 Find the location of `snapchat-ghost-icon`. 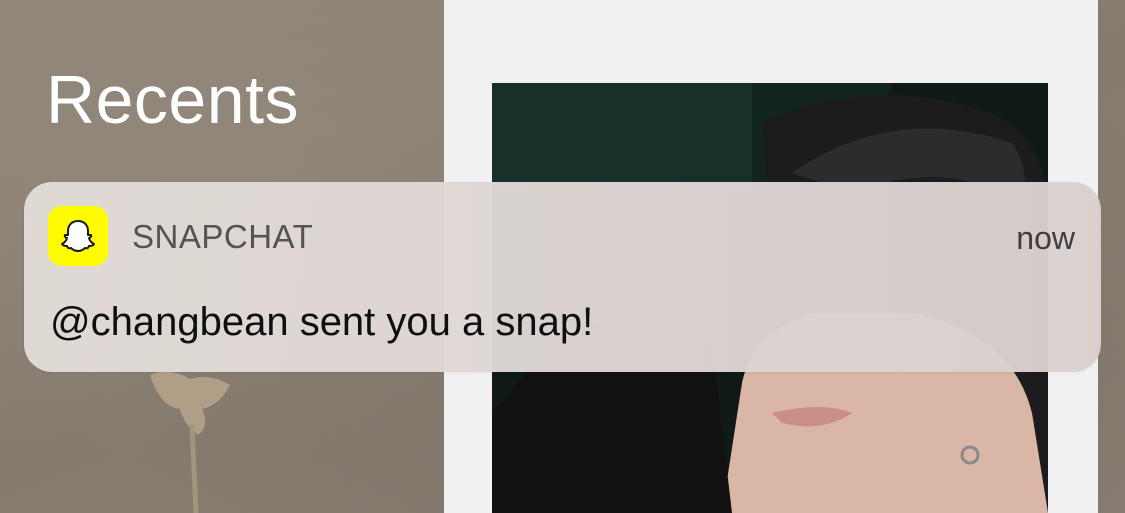

snapchat-ghost-icon is located at coordinates (78, 236).